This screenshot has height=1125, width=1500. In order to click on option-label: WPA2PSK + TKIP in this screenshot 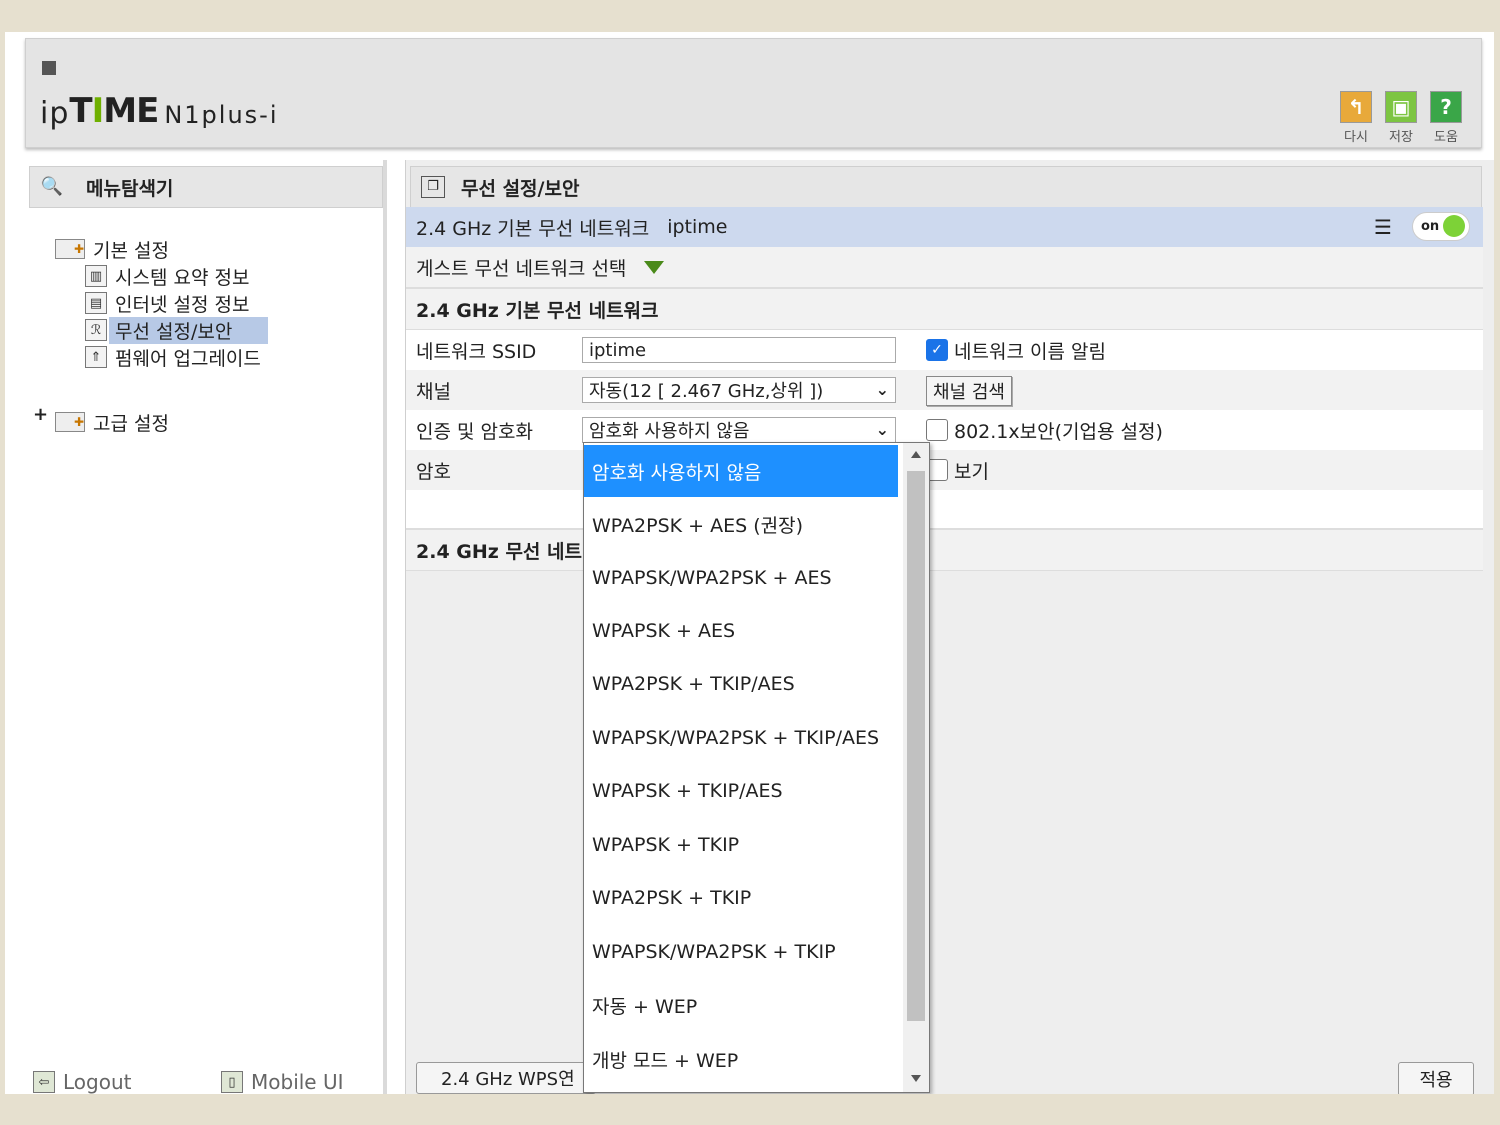, I will do `click(672, 897)`.